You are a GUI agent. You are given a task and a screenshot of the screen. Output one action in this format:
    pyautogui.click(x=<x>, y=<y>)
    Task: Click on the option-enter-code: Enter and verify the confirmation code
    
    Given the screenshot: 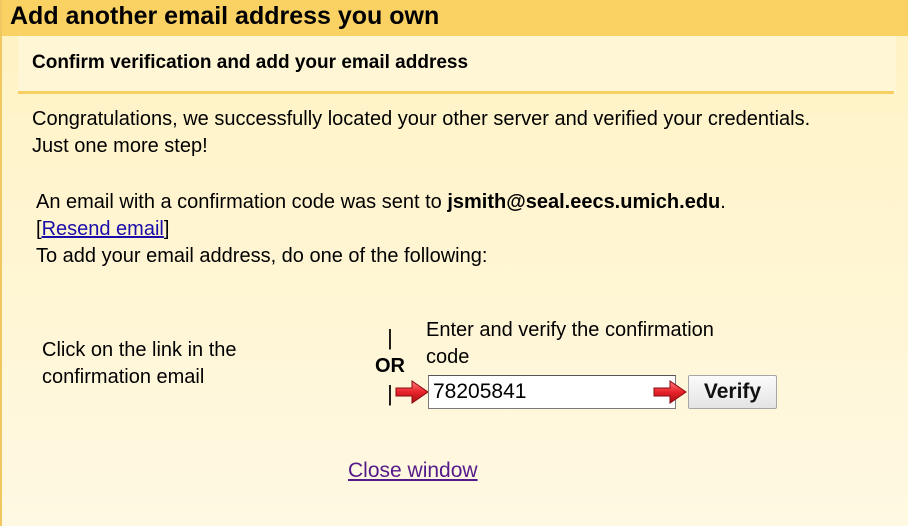 What is the action you would take?
    pyautogui.click(x=570, y=344)
    